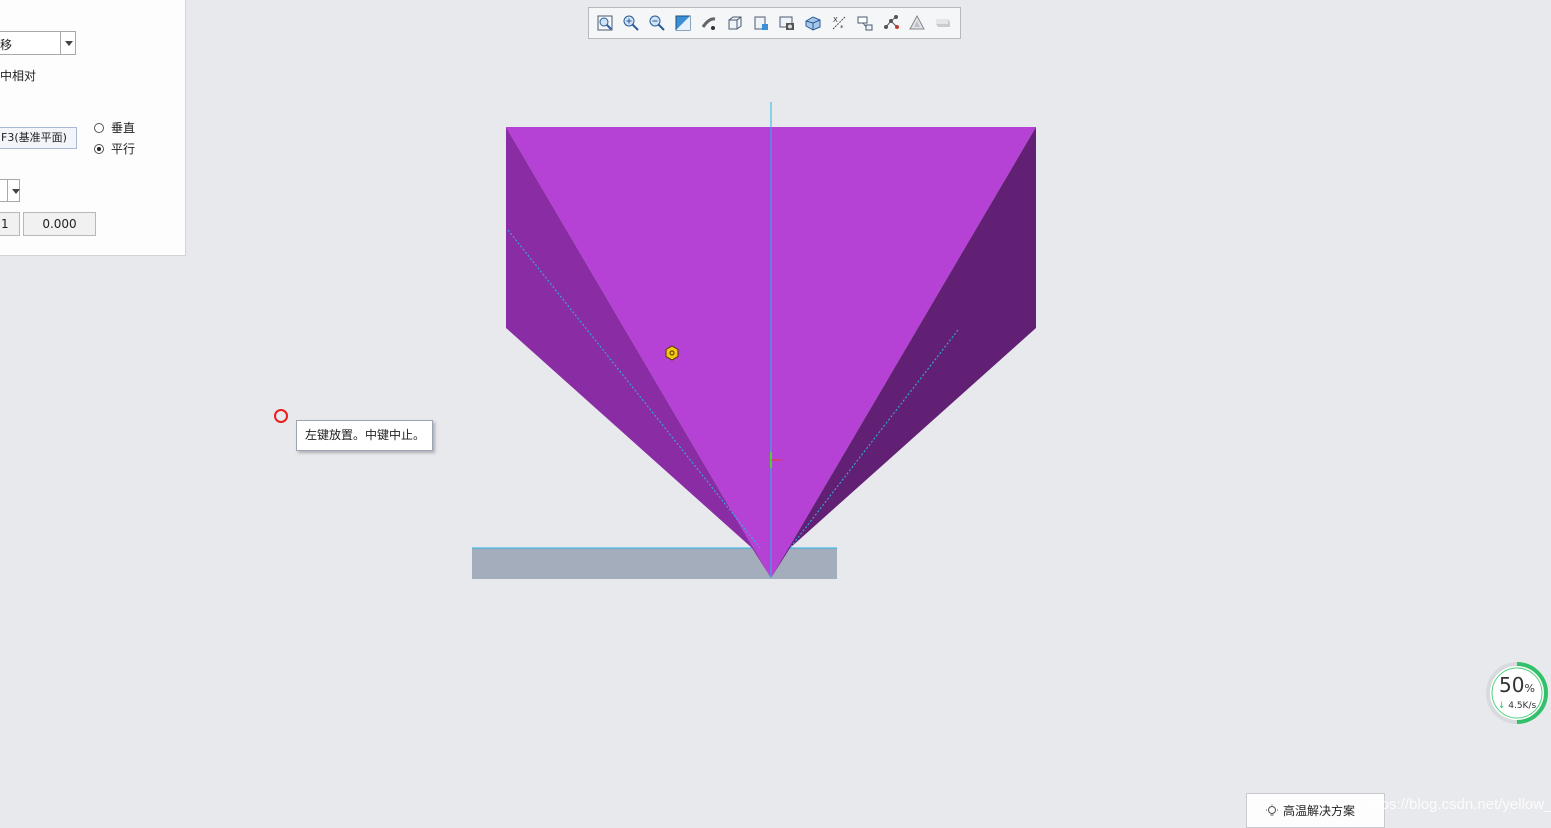 The image size is (1551, 828). I want to click on zoom-fit-icon, so click(605, 23).